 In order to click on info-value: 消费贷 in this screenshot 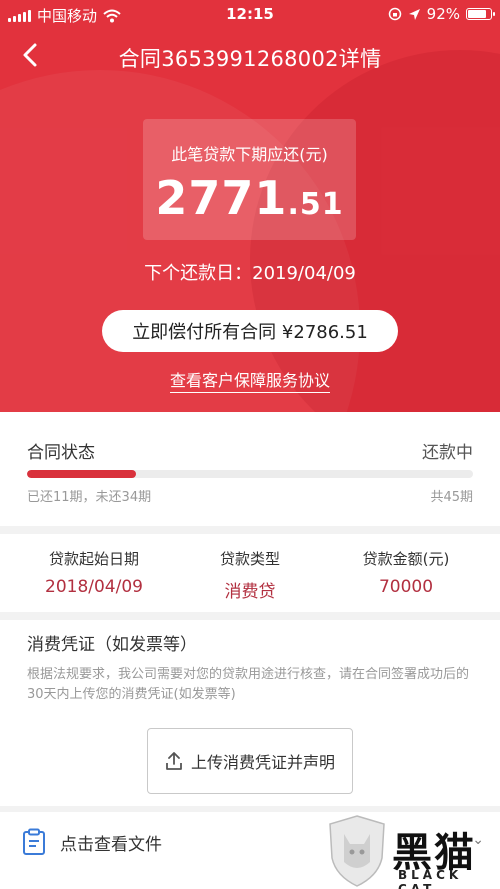, I will do `click(250, 592)`.